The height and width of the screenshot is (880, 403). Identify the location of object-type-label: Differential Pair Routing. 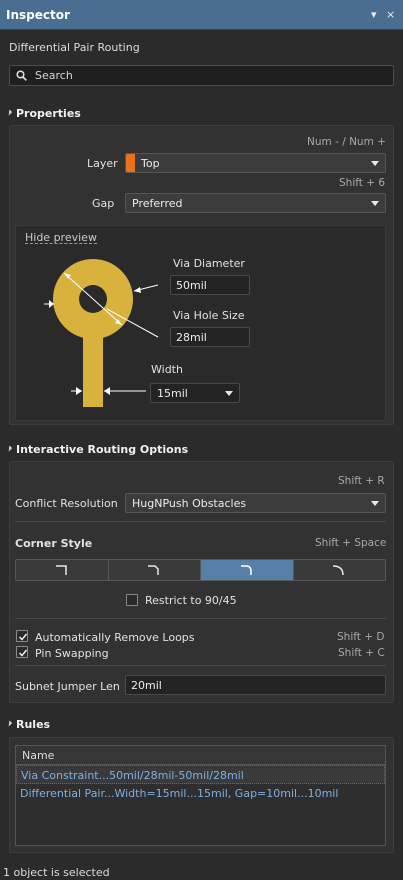
(74, 47).